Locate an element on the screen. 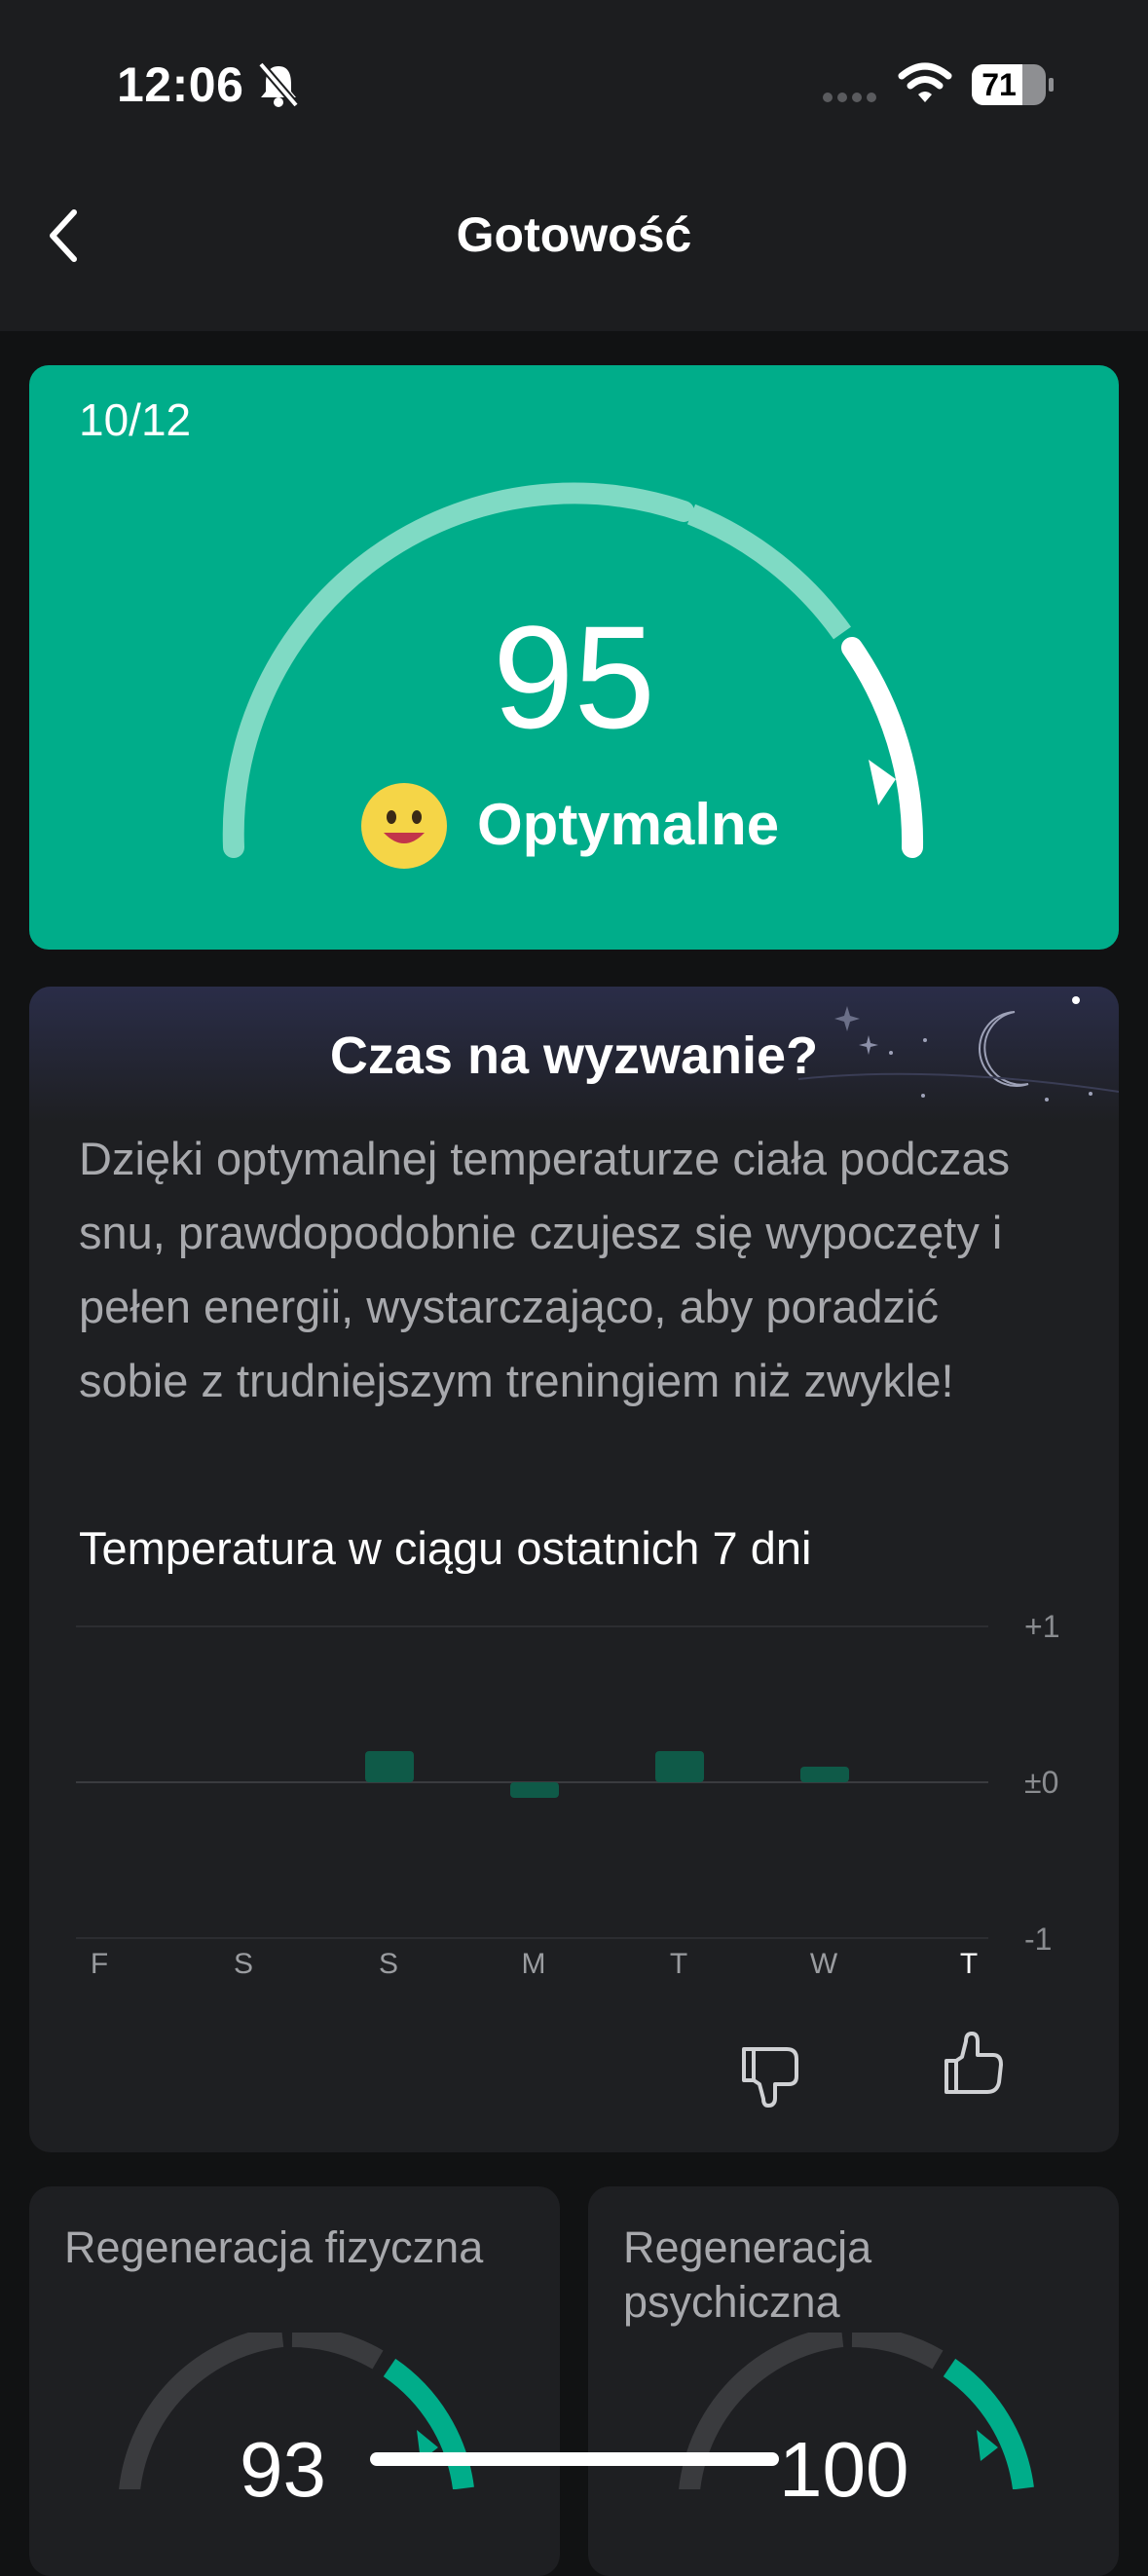  y-tick-label: -1 is located at coordinates (1038, 1939).